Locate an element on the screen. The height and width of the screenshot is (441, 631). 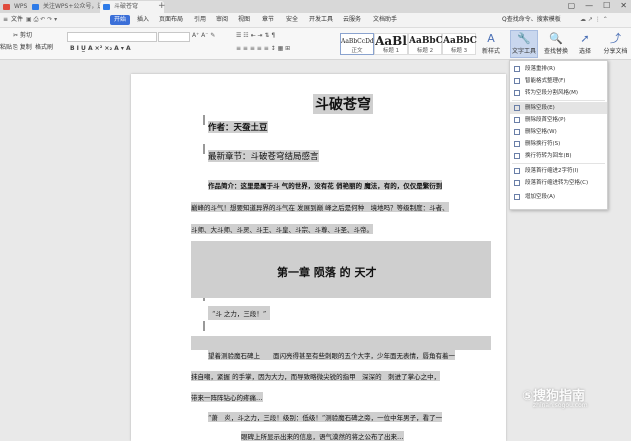
menu-item-first-line-indent: 段落首行缩进2字符(I) is located at coordinates (558, 171).